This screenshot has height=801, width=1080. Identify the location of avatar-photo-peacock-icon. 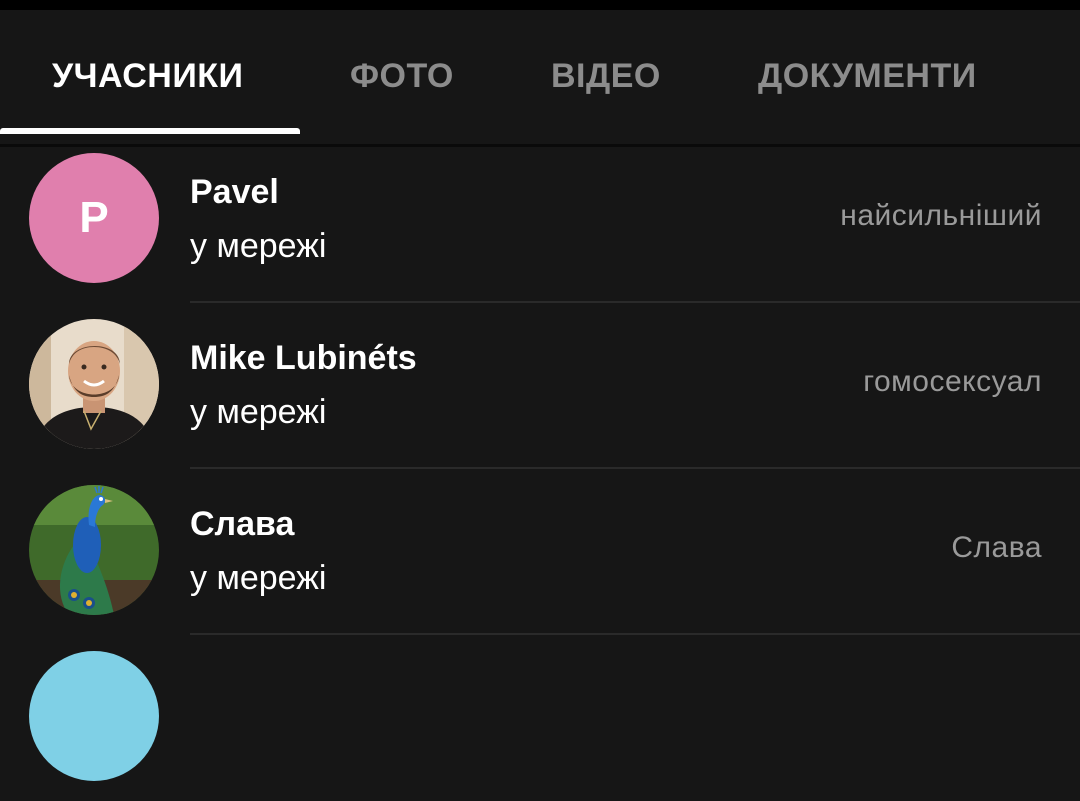
(94, 550).